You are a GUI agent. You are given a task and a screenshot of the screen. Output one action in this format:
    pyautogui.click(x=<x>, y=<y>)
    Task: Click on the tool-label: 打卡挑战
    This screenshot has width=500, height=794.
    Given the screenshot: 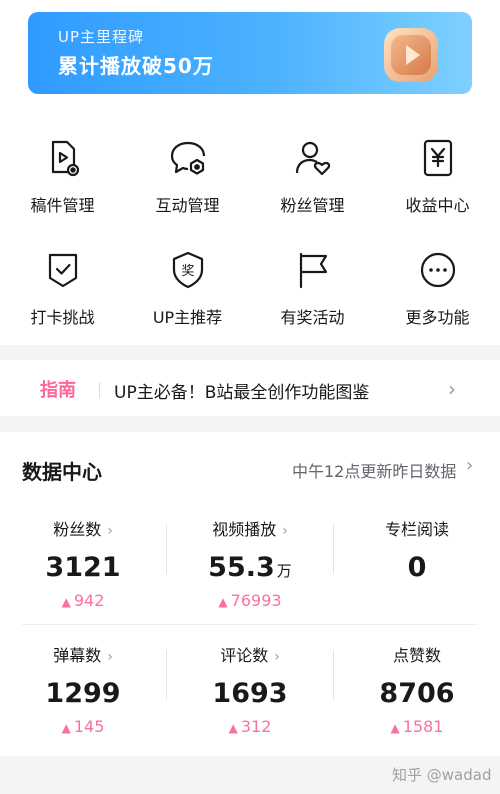 What is the action you would take?
    pyautogui.click(x=62, y=317)
    